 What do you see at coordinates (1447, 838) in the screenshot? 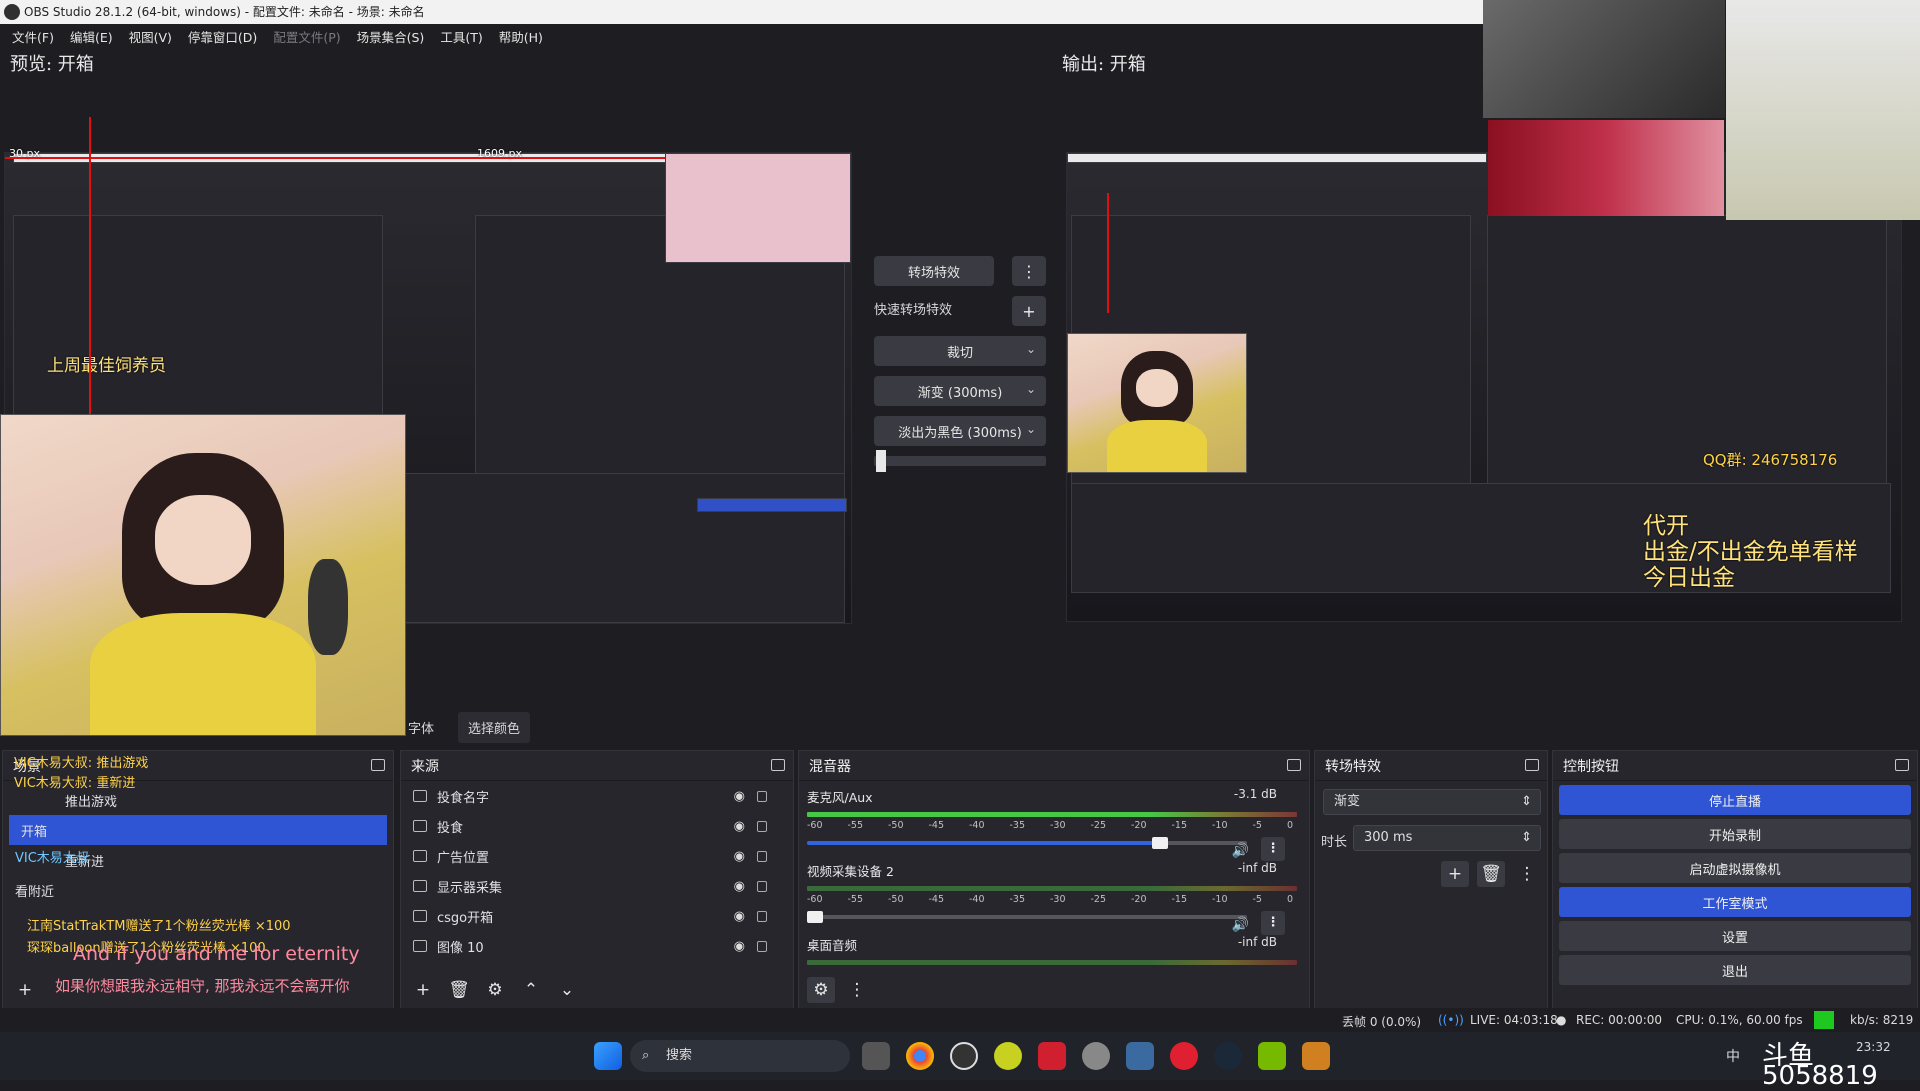
I see `duration-field: 300 ms ⇕` at bounding box center [1447, 838].